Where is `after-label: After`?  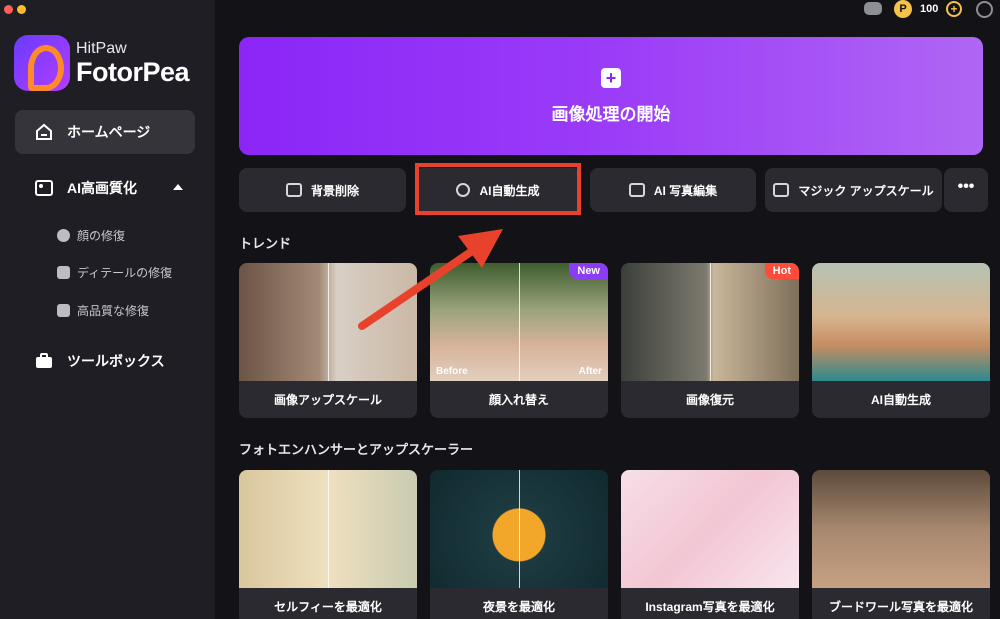
after-label: After is located at coordinates (590, 371).